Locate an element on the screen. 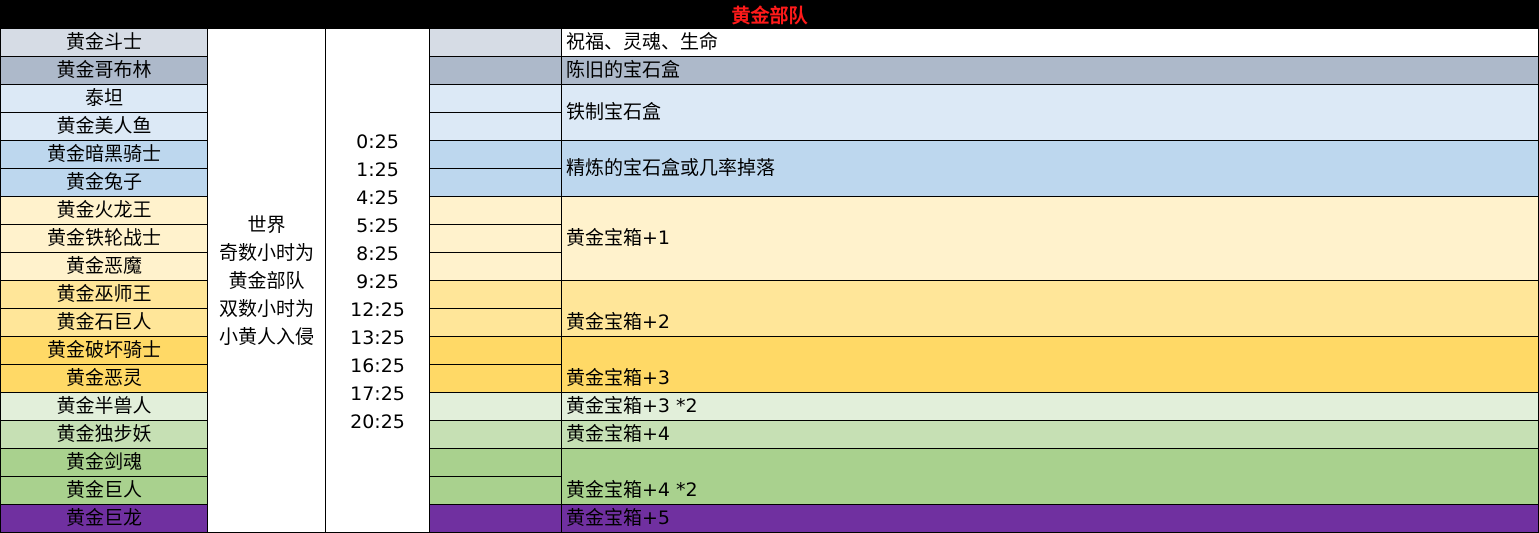 This screenshot has width=1539, height=533. reward-text: 黄金宝箱+5 is located at coordinates (618, 518).